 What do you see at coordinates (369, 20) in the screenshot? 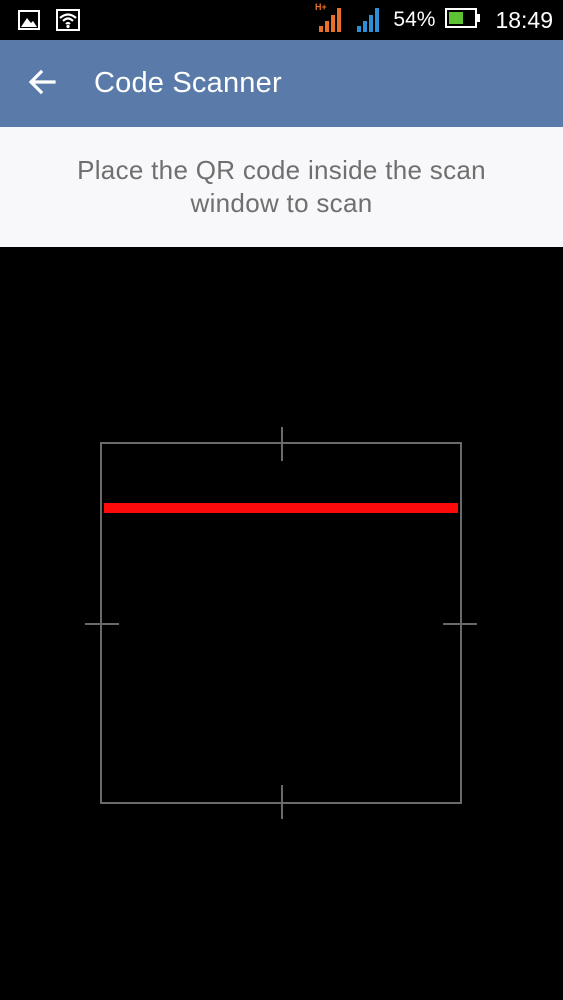
I see `signal-icon-sim2` at bounding box center [369, 20].